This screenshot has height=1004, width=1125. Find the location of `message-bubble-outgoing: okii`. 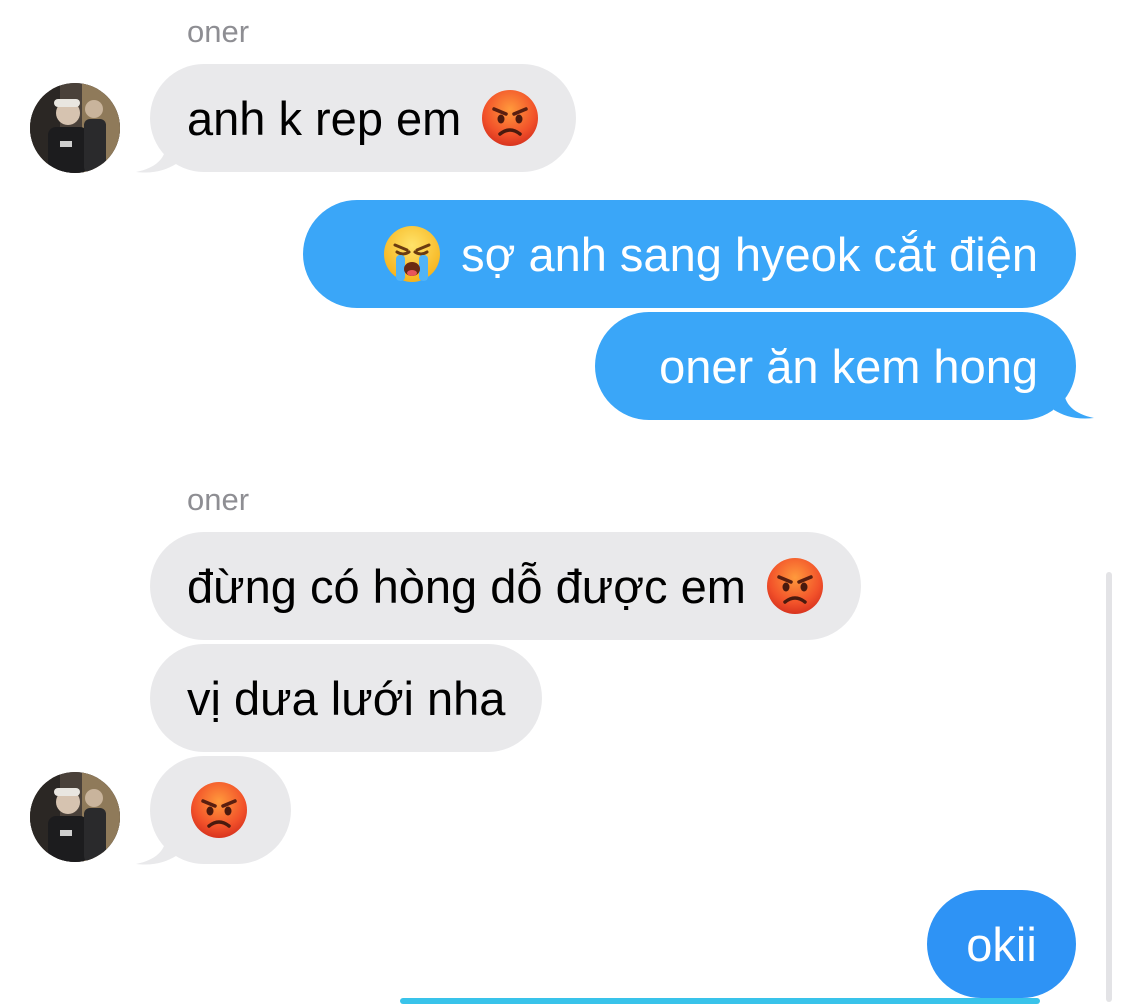

message-bubble-outgoing: okii is located at coordinates (1001, 944).